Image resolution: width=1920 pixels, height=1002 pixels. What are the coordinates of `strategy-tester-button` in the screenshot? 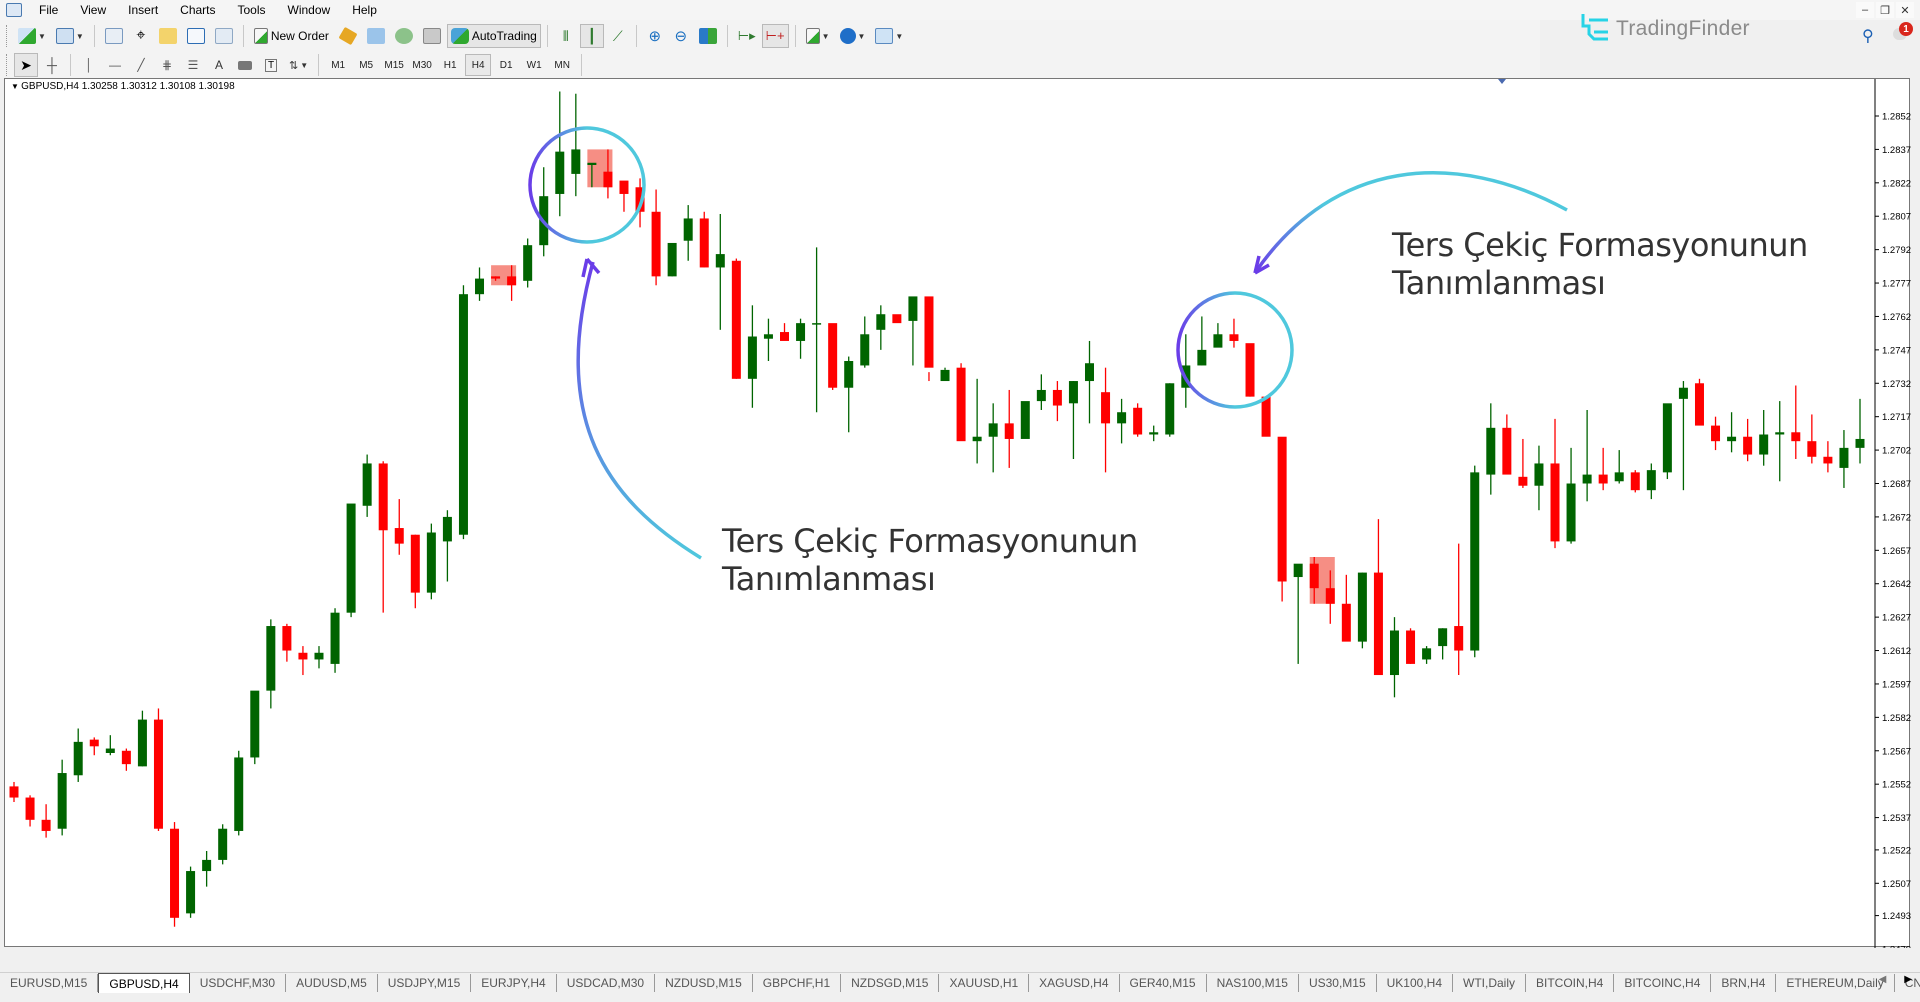 It's located at (224, 36).